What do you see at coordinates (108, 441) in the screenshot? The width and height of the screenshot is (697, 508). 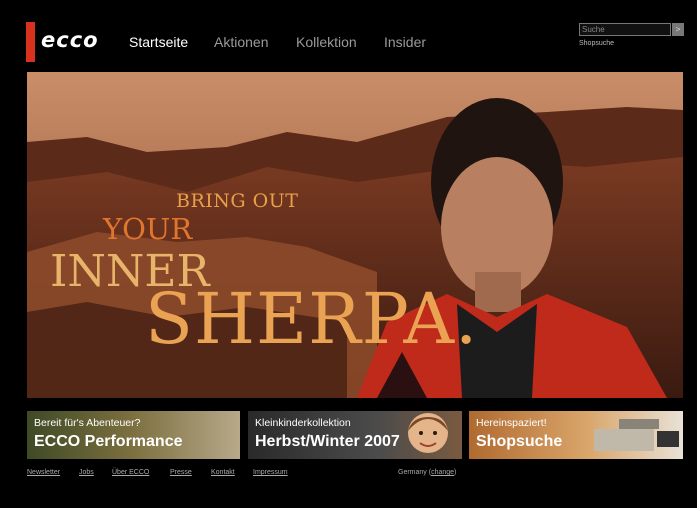 I see `banner-performance-title: ECCO Performance` at bounding box center [108, 441].